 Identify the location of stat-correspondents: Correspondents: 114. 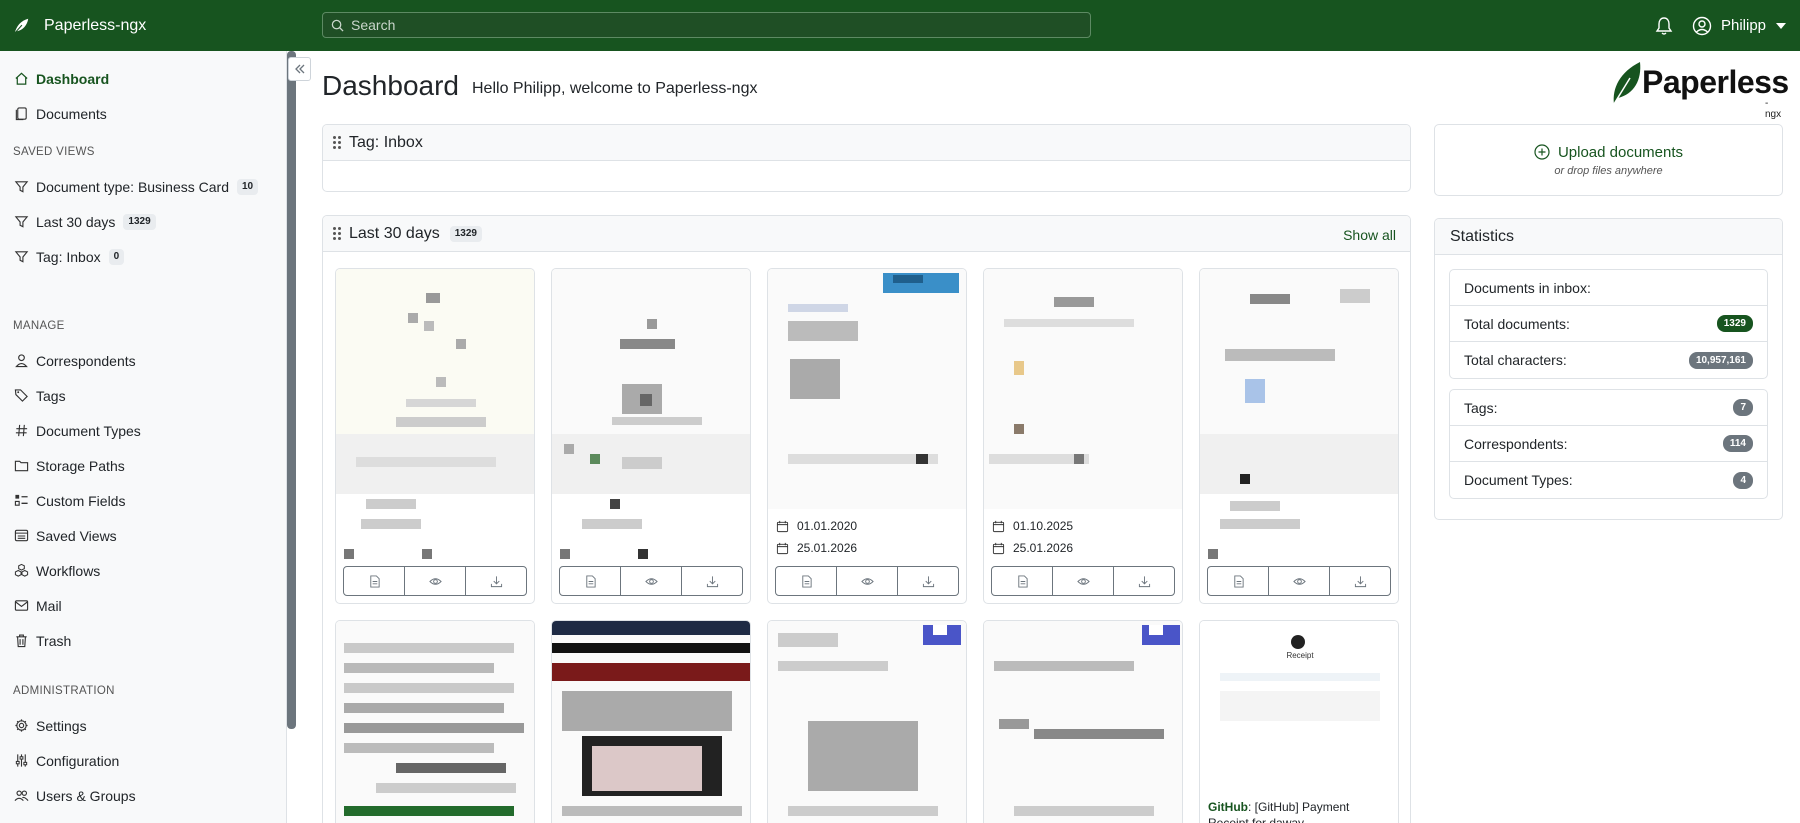
(1608, 444).